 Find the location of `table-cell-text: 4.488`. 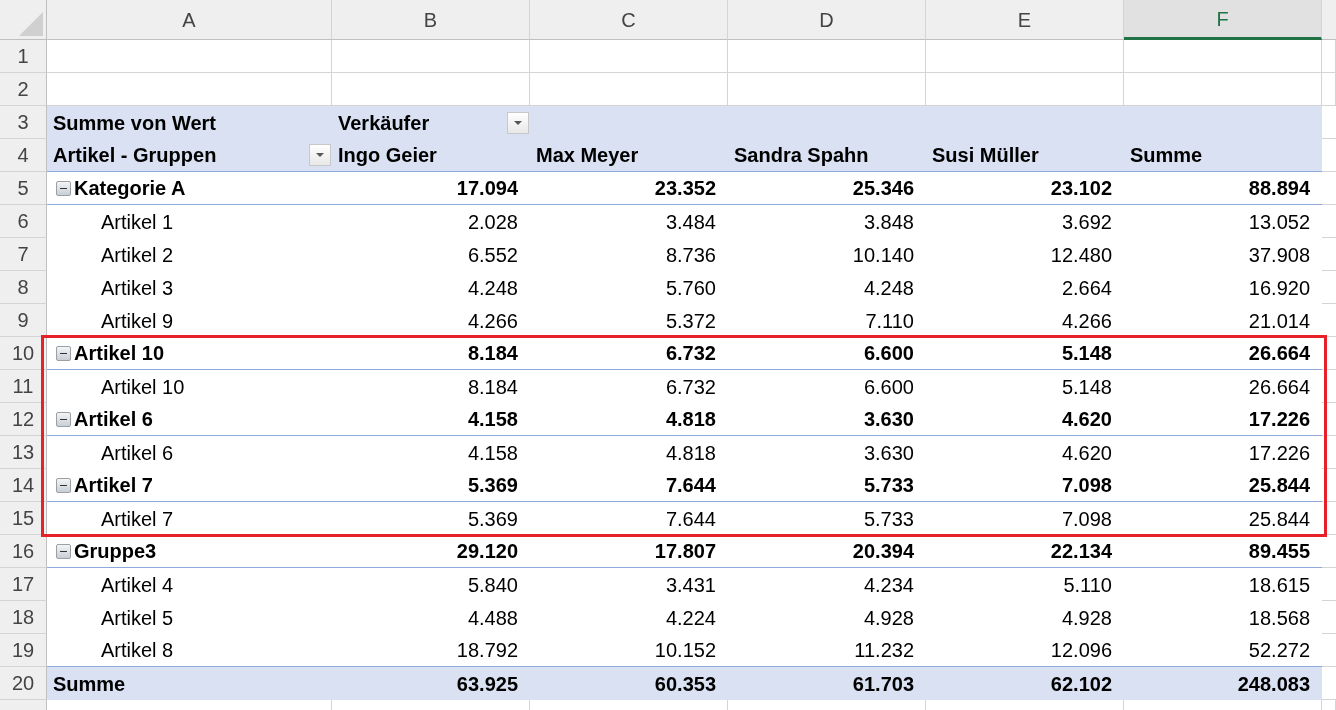

table-cell-text: 4.488 is located at coordinates (492, 618).